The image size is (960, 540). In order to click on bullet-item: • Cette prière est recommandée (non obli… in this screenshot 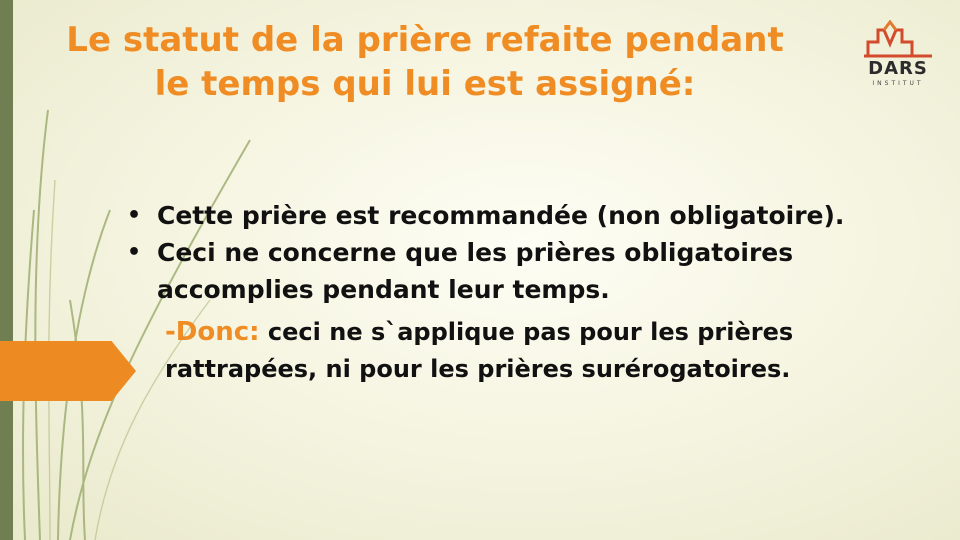, I will do `click(527, 215)`.